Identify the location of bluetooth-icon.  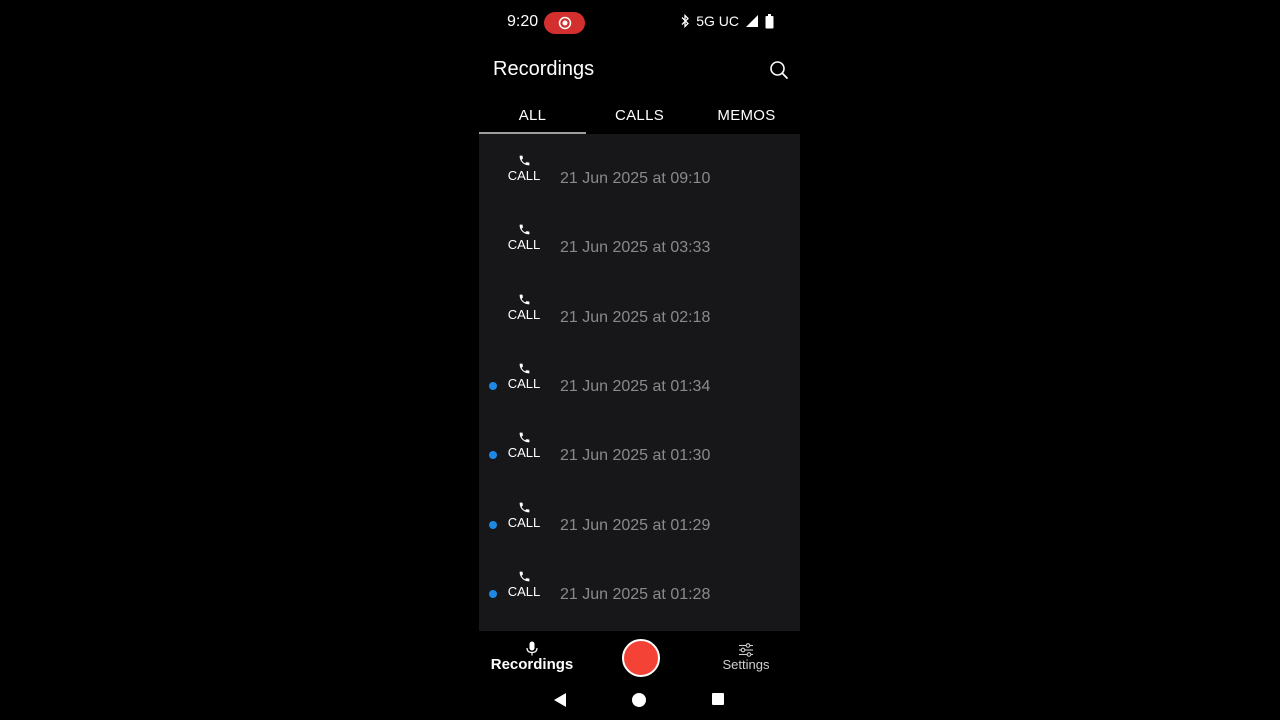
(685, 21).